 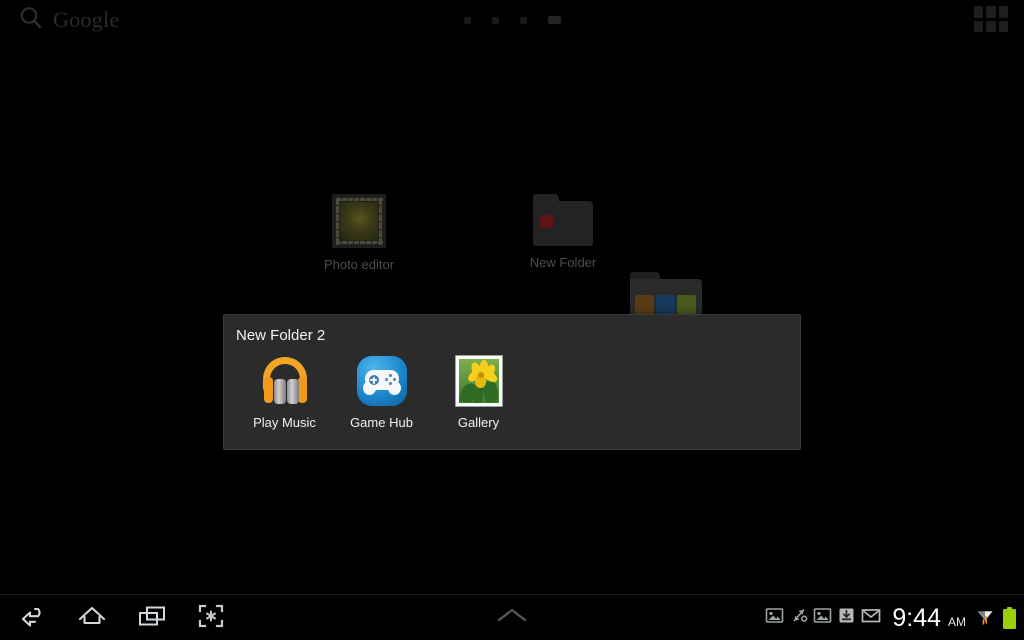 What do you see at coordinates (280, 335) in the screenshot?
I see `folder-title: New Folder 2` at bounding box center [280, 335].